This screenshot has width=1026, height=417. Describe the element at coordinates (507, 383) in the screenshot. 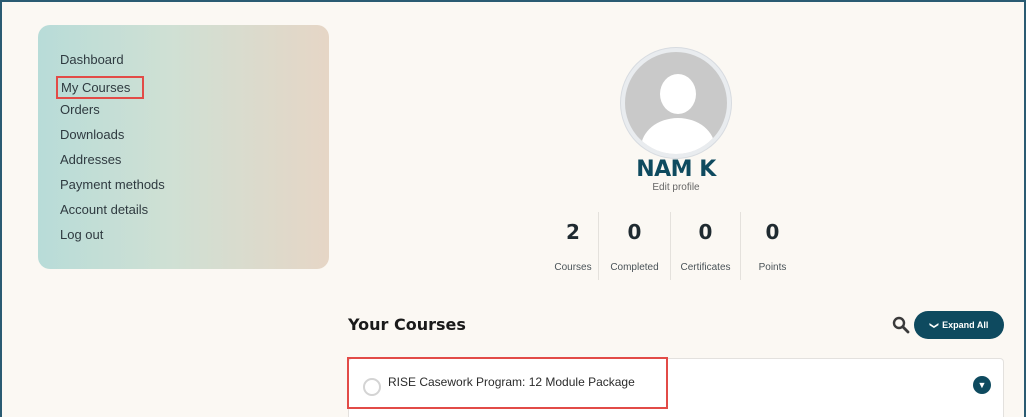

I see `course-highlight-box` at that location.